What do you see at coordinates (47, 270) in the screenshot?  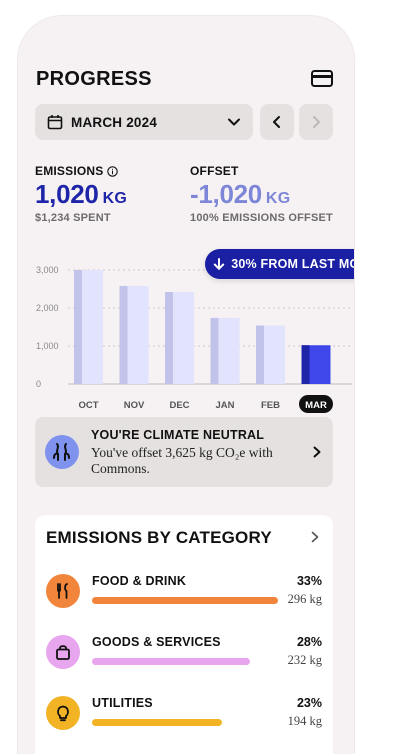 I see `y-tick-label: 3,000` at bounding box center [47, 270].